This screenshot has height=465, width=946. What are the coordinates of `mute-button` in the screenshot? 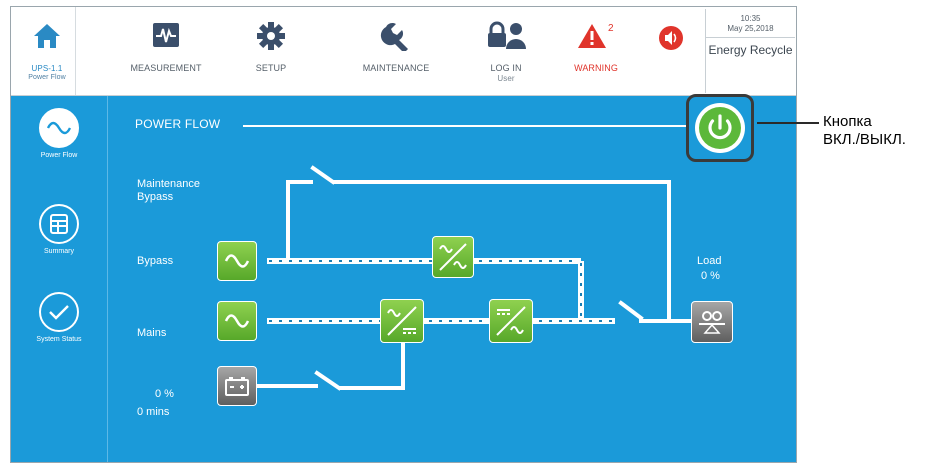 It's located at (671, 51).